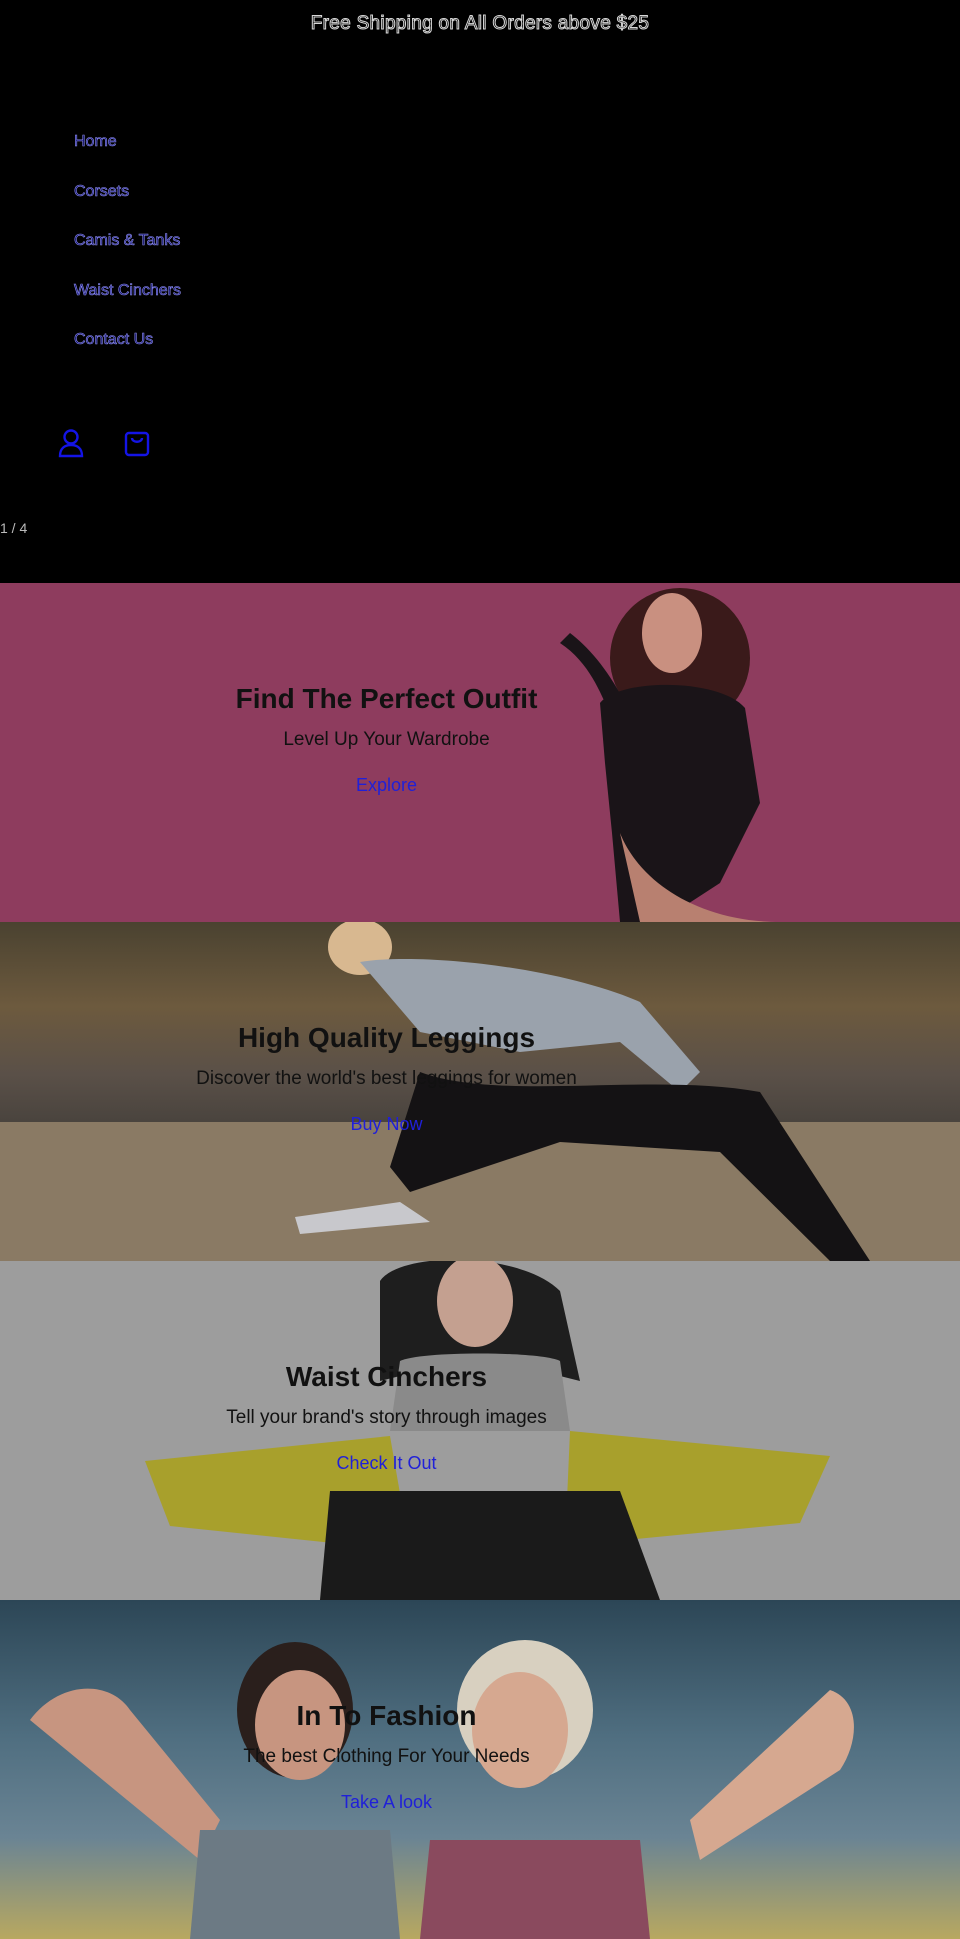 The height and width of the screenshot is (1939, 960). Describe the element at coordinates (127, 351) in the screenshot. I see `menu-item-contact-us: Contact Us` at that location.